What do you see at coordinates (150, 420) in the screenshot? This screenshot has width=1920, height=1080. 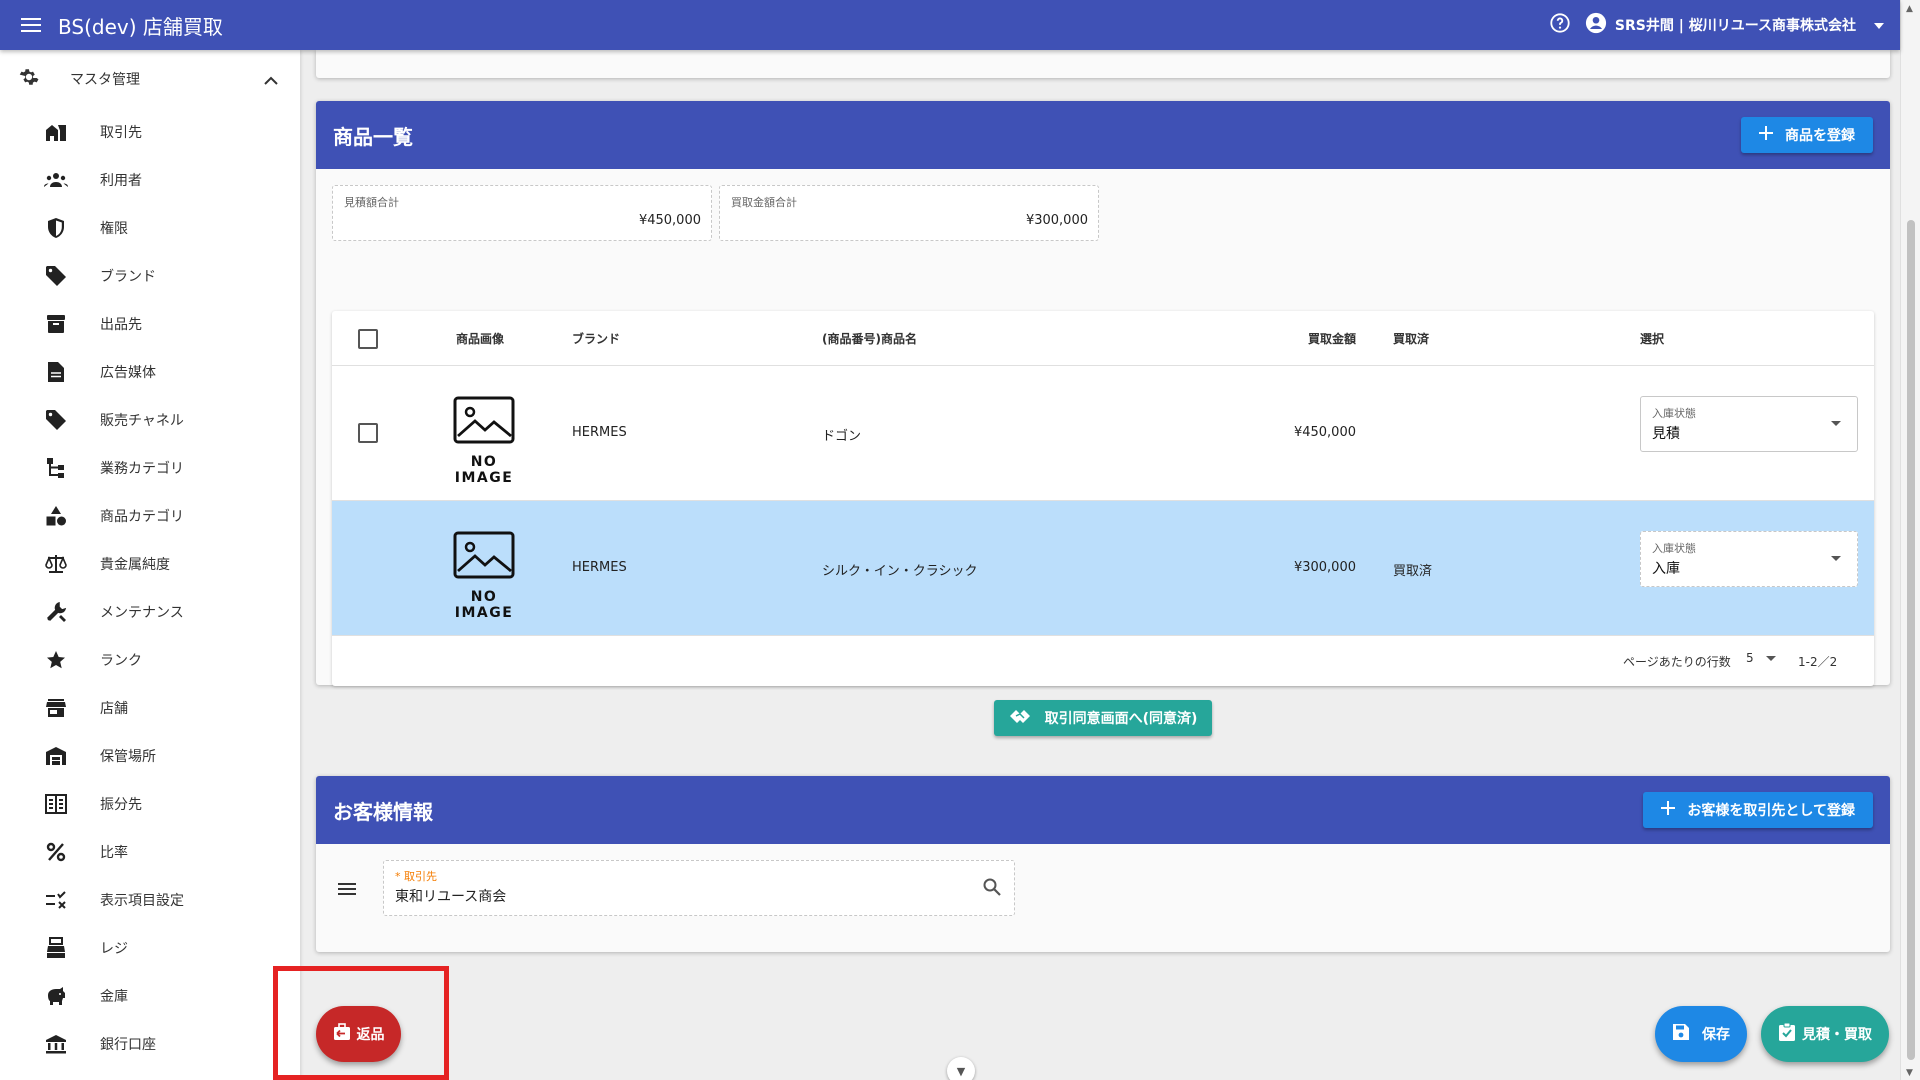 I see `sidebar-item-sales-channel: 販売チャネル` at bounding box center [150, 420].